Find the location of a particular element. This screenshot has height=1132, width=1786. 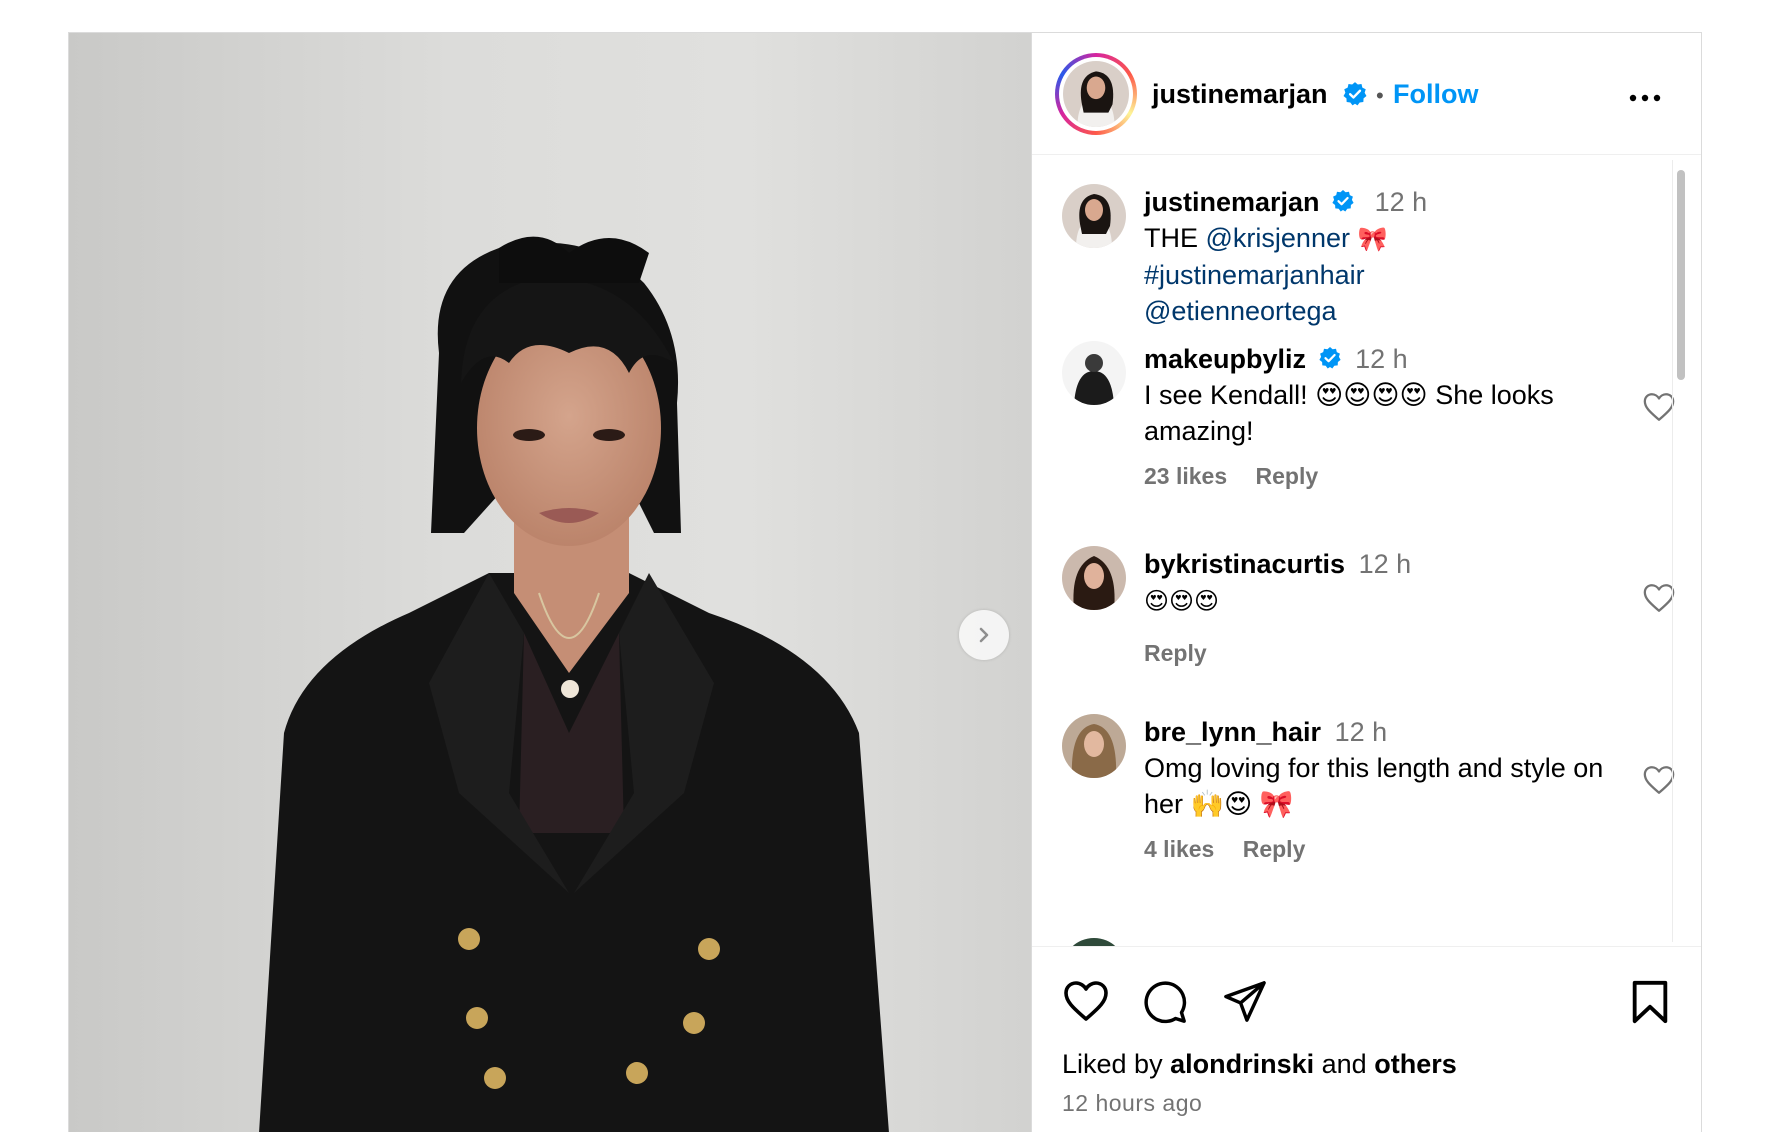

post-header: justinemarjan • Follow is located at coordinates (1366, 94).